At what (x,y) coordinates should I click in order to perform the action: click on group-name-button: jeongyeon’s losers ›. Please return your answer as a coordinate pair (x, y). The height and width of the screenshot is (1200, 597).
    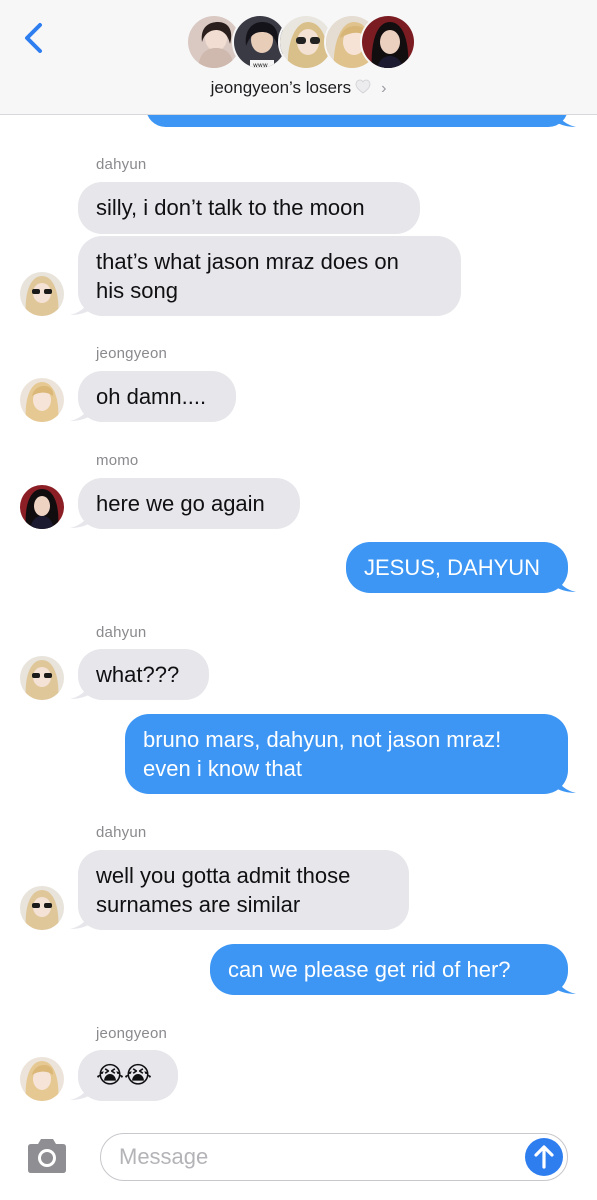
    Looking at the image, I should click on (298, 88).